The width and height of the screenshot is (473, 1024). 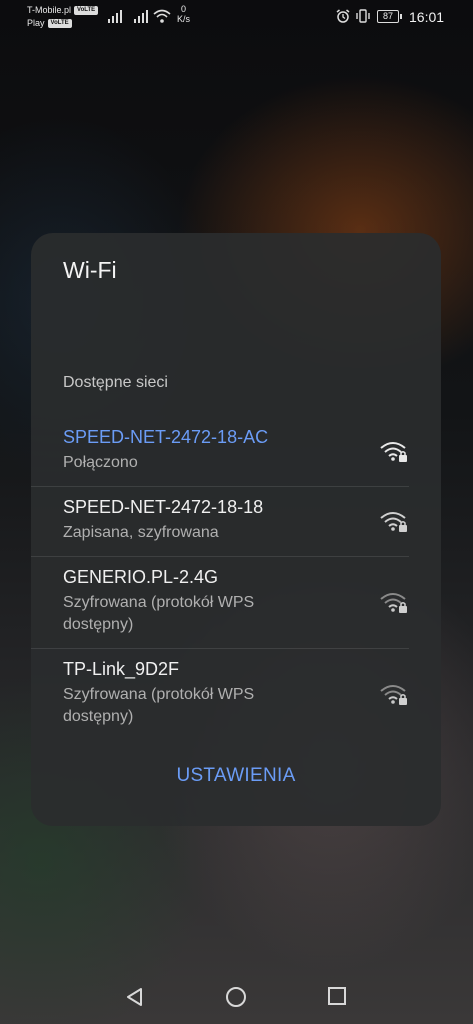 What do you see at coordinates (363, 16) in the screenshot?
I see `vibrate-icon` at bounding box center [363, 16].